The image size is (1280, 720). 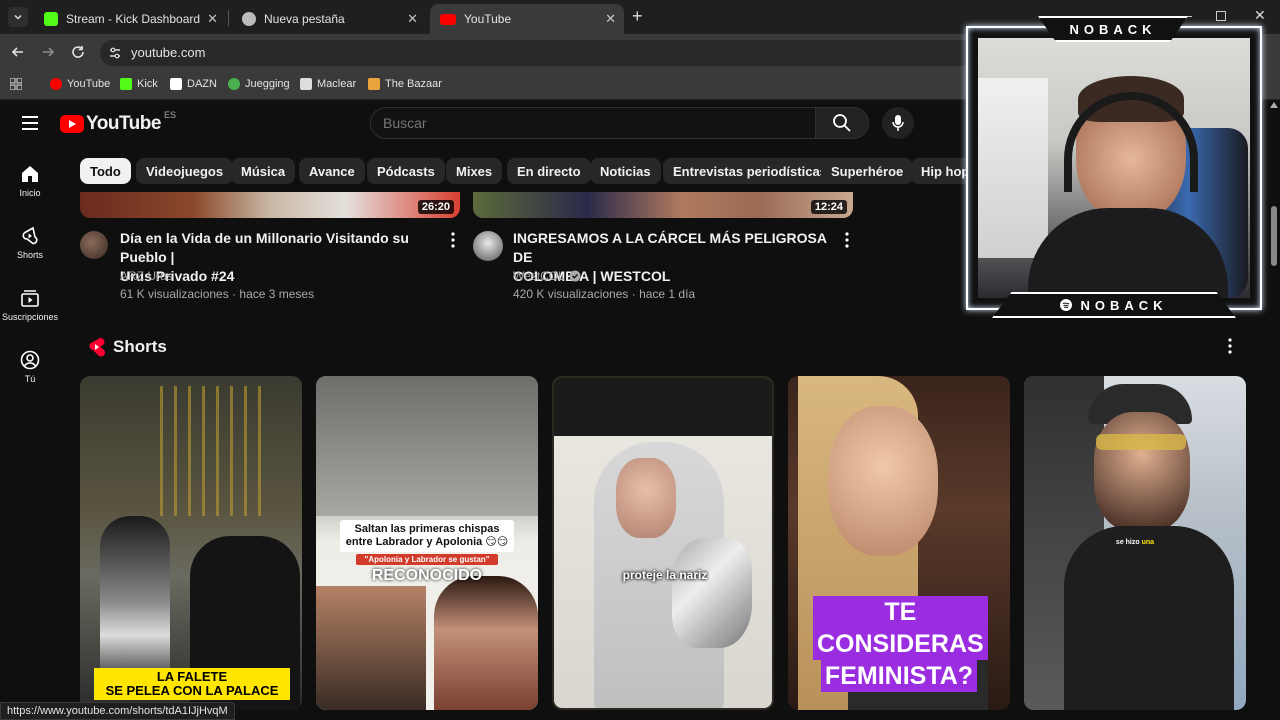 I want to click on youtube-logo: YouTube ES, so click(x=118, y=122).